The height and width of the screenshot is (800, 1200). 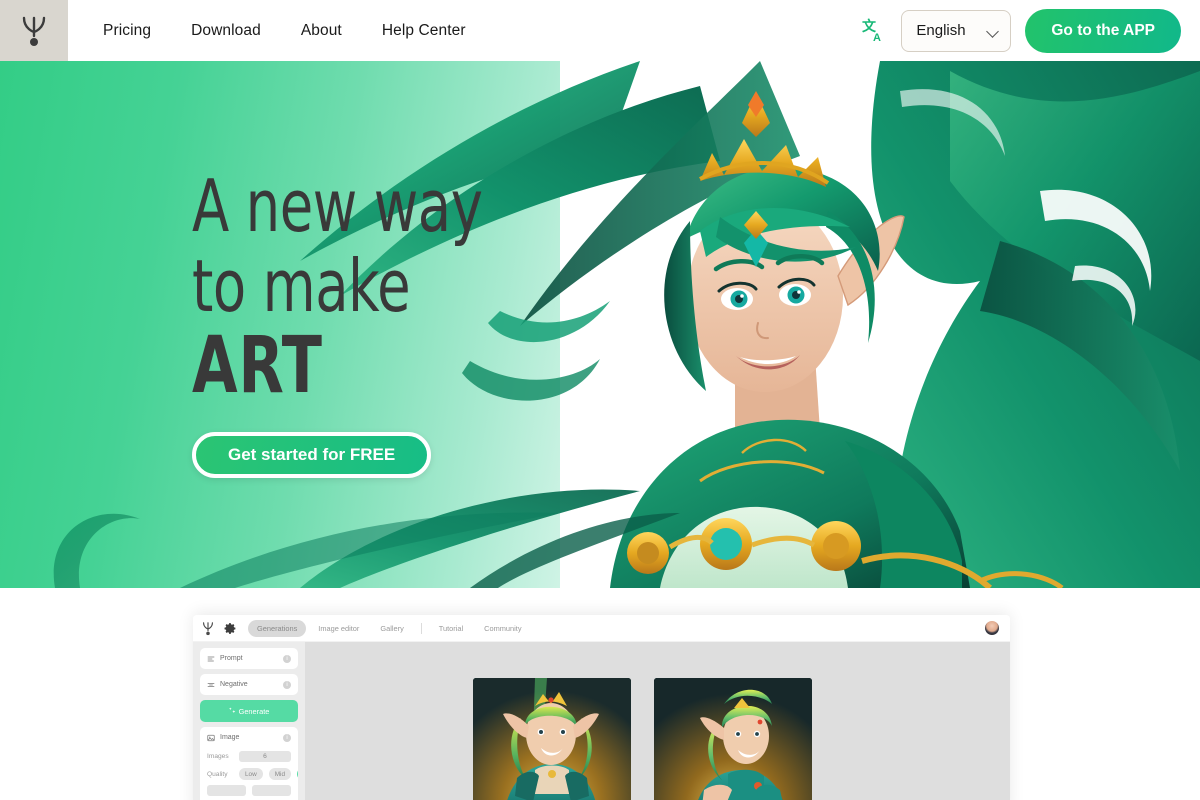 I want to click on hero-headline: A new way to make ART, so click(x=402, y=286).